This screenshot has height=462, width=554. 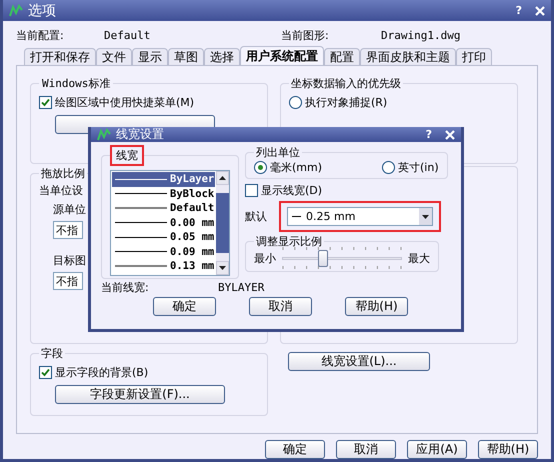 I want to click on group-title: 字段, so click(x=52, y=353).